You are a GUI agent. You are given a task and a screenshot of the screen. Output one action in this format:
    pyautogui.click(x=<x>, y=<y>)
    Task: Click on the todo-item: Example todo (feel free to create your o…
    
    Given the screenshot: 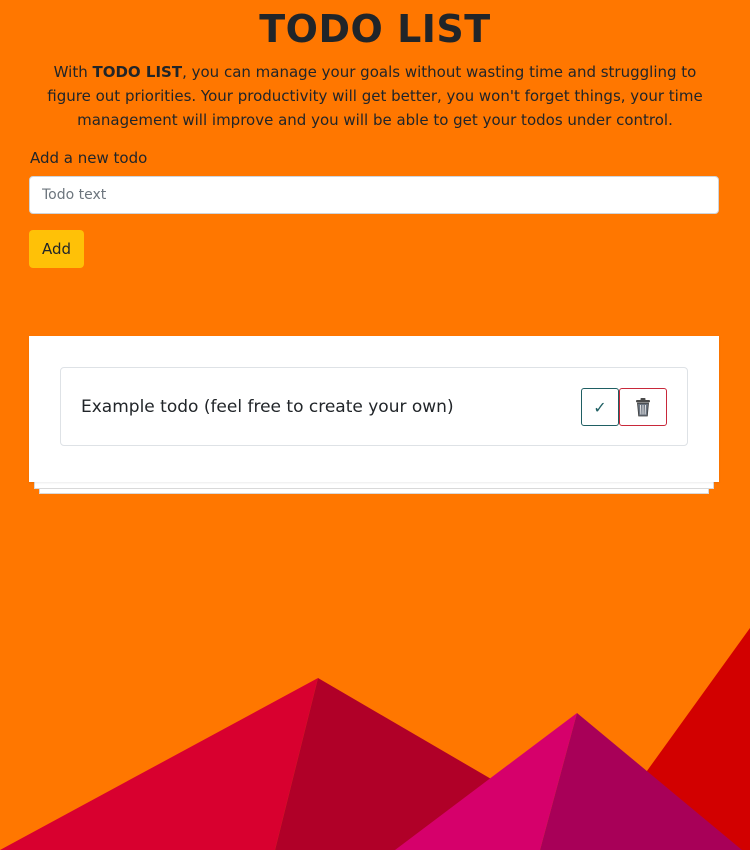 What is the action you would take?
    pyautogui.click(x=374, y=406)
    